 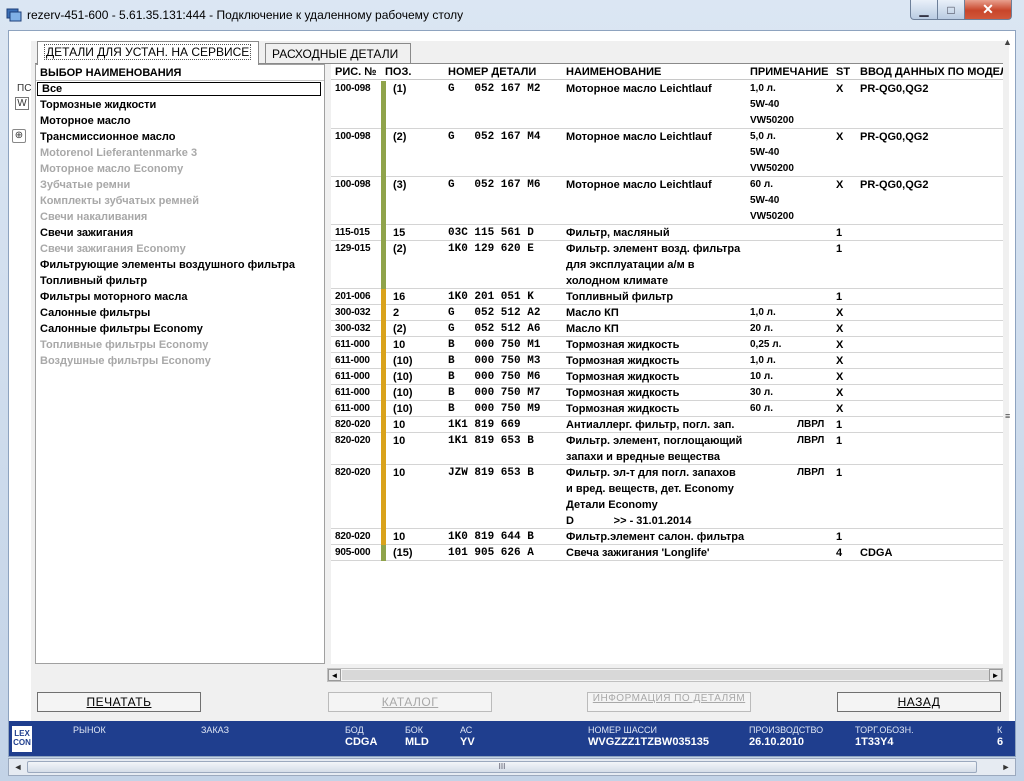 What do you see at coordinates (789, 72) in the screenshot?
I see `col-note: ПРИМЕЧАНИЕ` at bounding box center [789, 72].